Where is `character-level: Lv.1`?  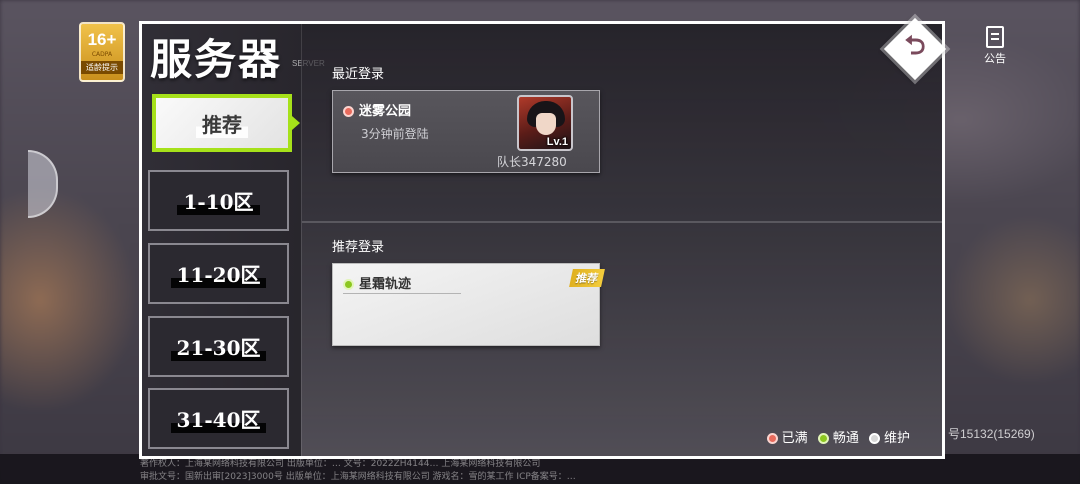
character-level: Lv.1 is located at coordinates (557, 142).